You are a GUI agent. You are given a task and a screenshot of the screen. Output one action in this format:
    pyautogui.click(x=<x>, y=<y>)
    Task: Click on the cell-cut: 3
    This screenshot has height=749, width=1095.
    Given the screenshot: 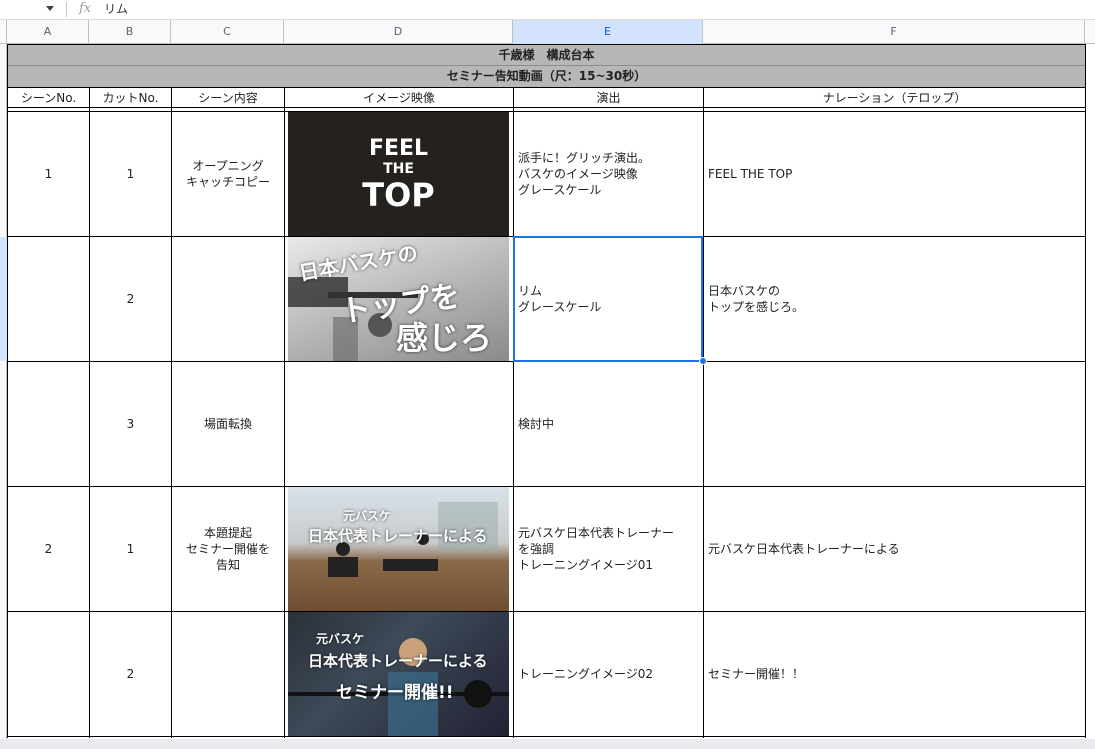 What is the action you would take?
    pyautogui.click(x=130, y=424)
    